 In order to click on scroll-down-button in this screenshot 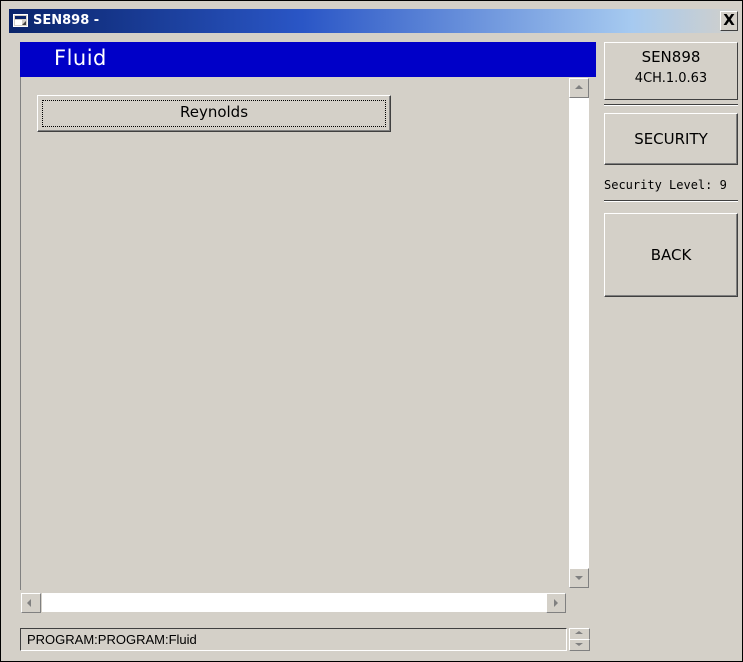, I will do `click(579, 578)`.